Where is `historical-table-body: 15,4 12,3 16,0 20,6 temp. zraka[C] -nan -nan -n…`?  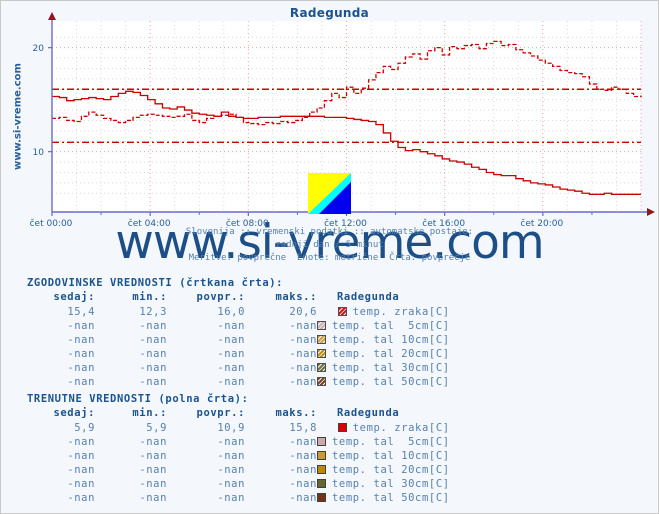 historical-table-body: 15,4 12,3 16,0 20,6 temp. zraka[C] -nan -nan -n… is located at coordinates (236, 347).